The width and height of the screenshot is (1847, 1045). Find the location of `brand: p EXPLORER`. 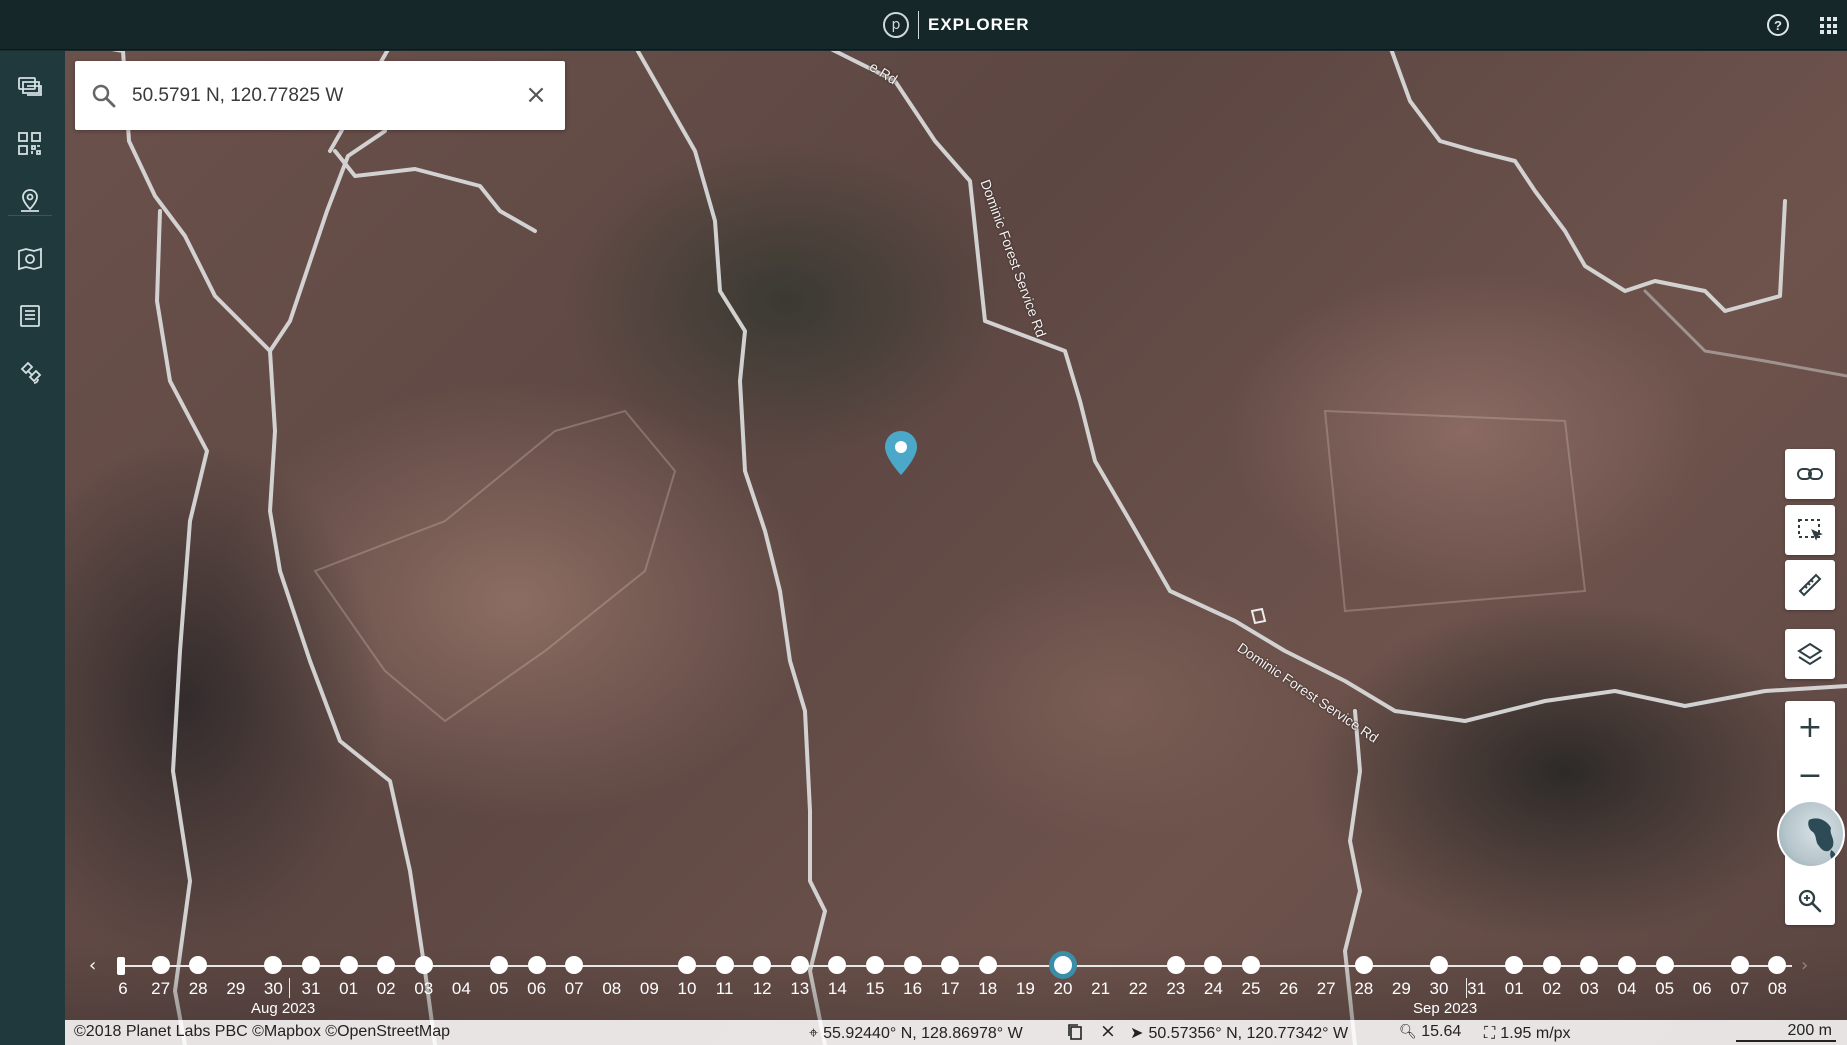

brand: p EXPLORER is located at coordinates (956, 25).